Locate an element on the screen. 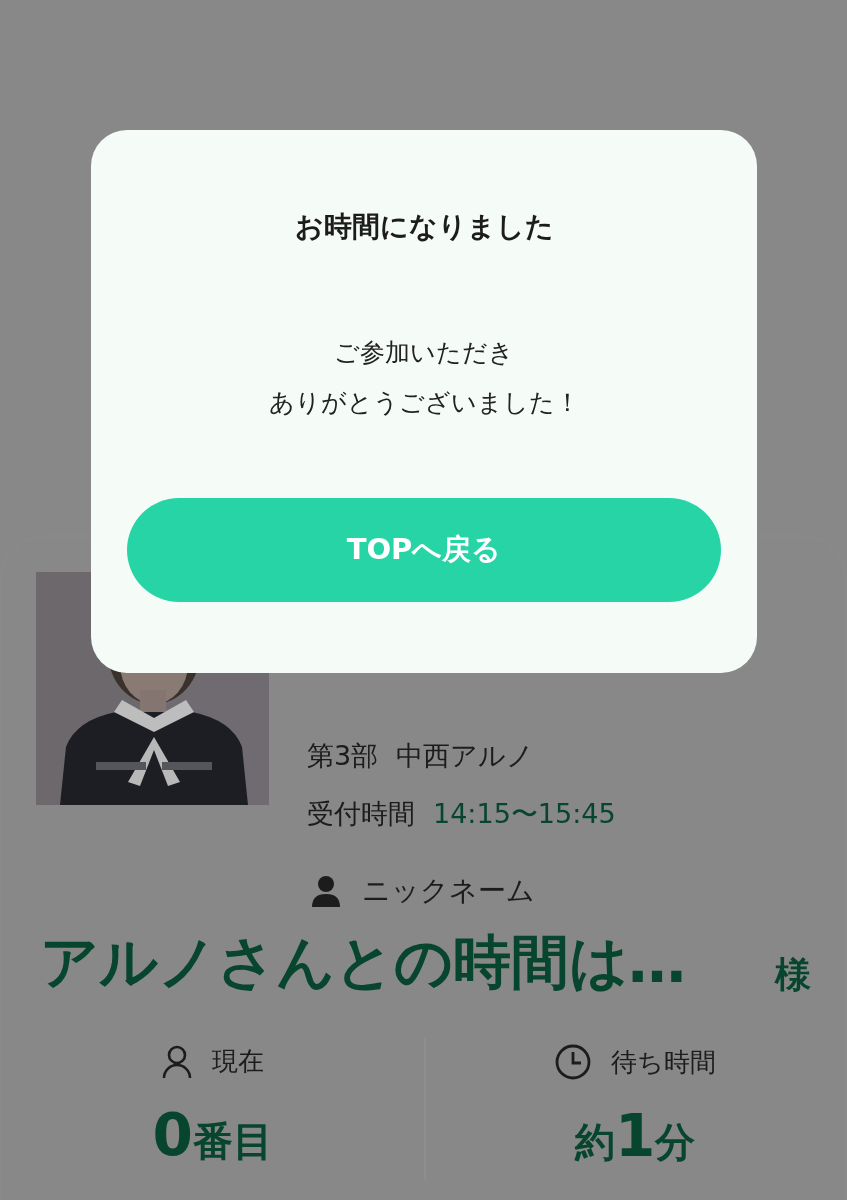  nickname-label: ニックネーム is located at coordinates (448, 891).